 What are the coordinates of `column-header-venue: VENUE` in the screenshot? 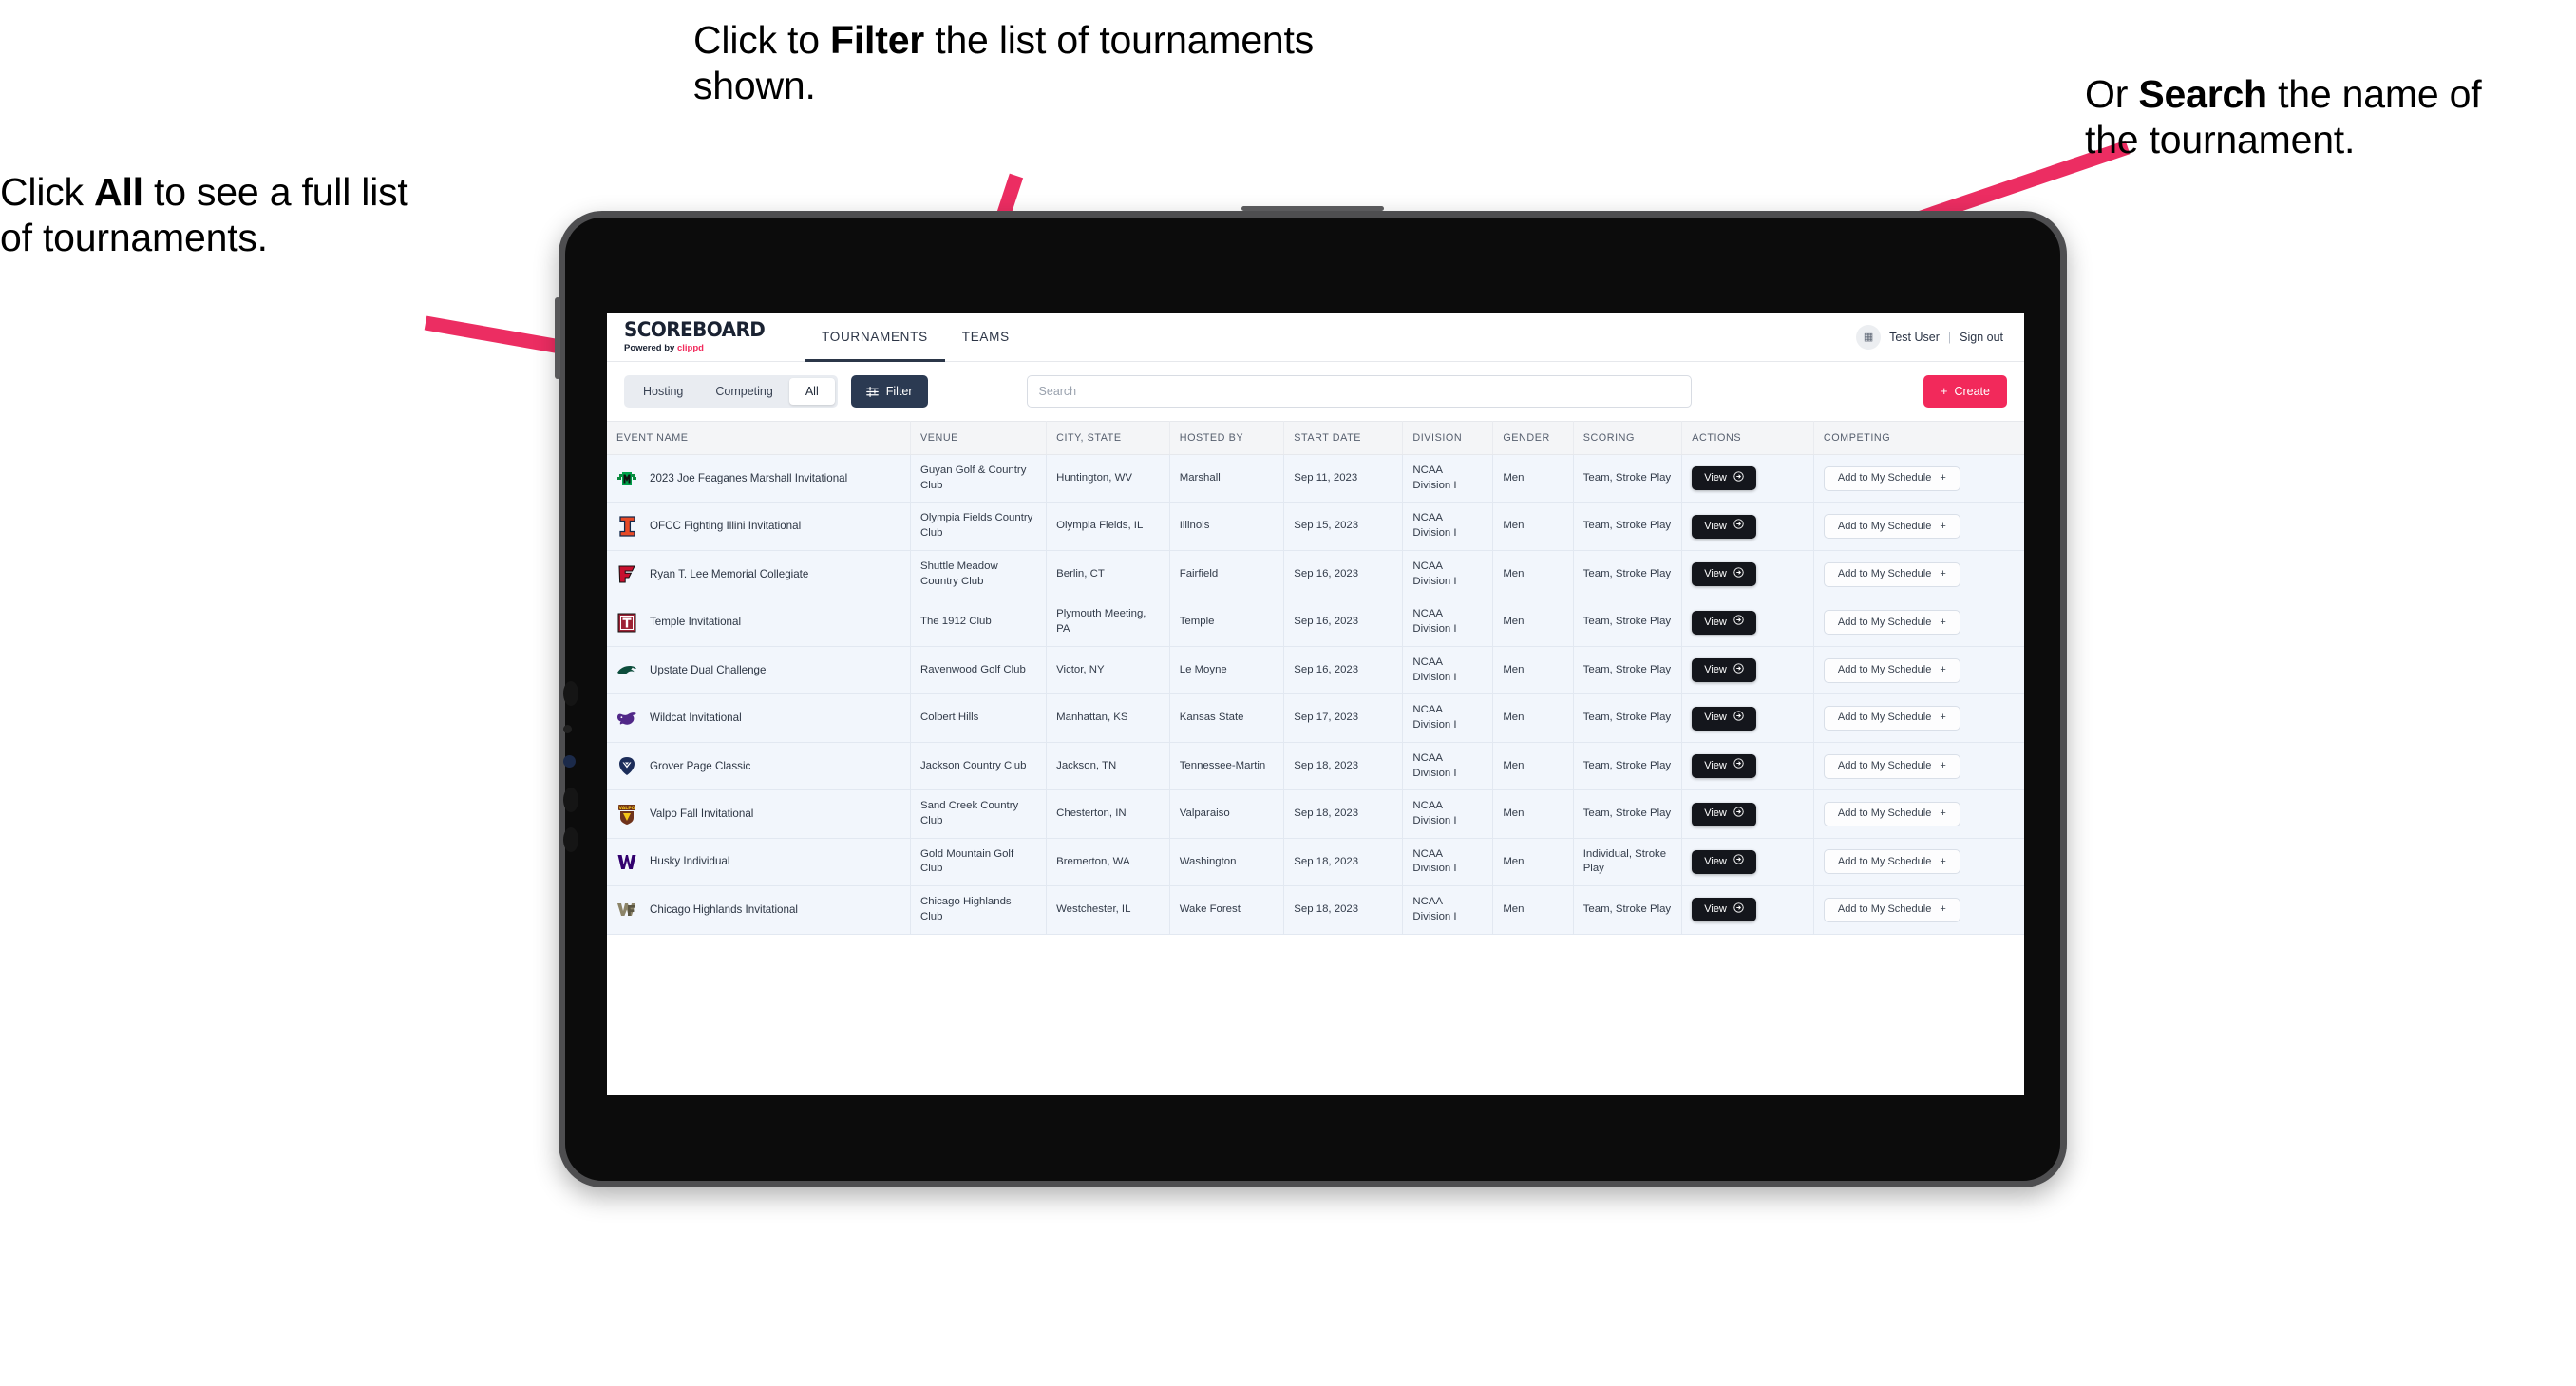 It's located at (979, 438).